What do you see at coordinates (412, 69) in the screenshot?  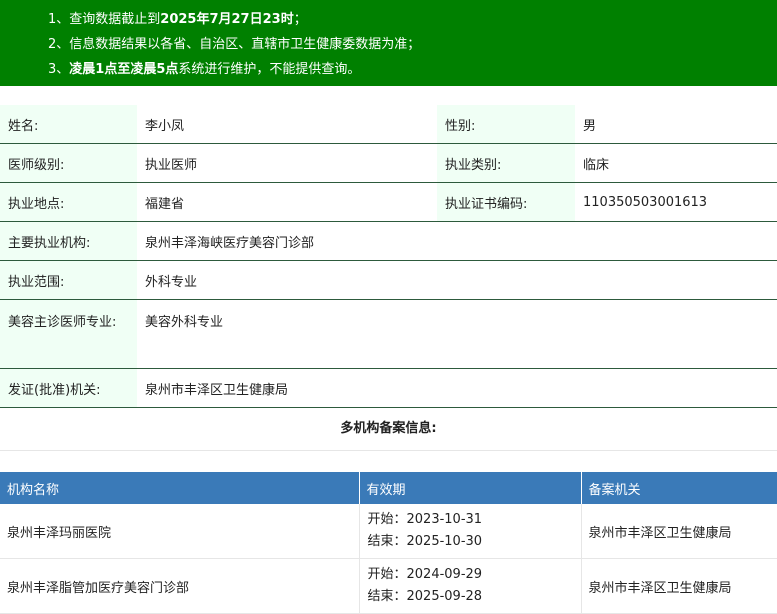 I see `notice-line-3: 3、凌晨1点至凌晨5点系统进行维护，不能提供查询。` at bounding box center [412, 69].